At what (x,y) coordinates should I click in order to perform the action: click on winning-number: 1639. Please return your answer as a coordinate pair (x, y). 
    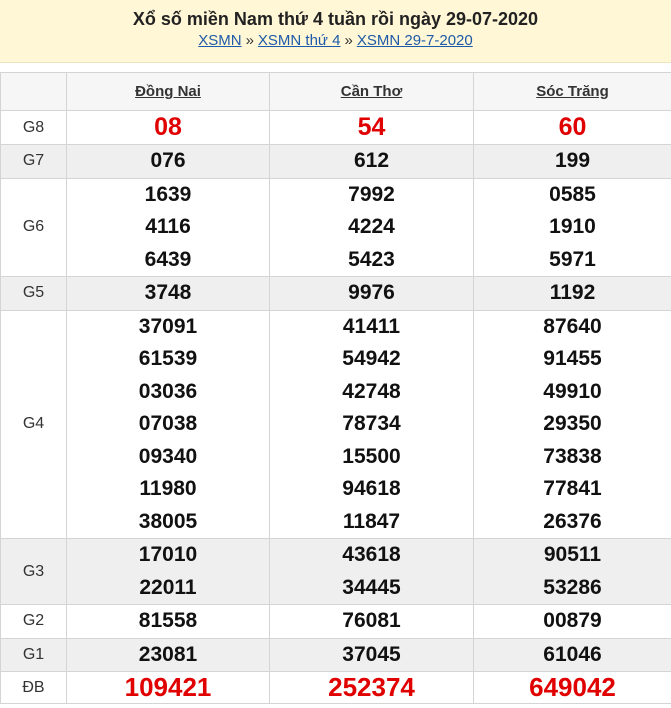
    Looking at the image, I should click on (168, 194).